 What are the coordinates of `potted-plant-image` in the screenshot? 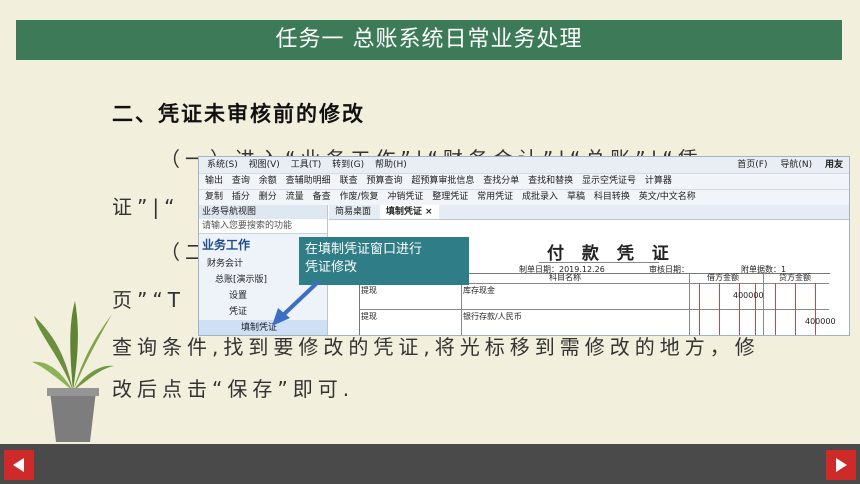 It's located at (73, 371).